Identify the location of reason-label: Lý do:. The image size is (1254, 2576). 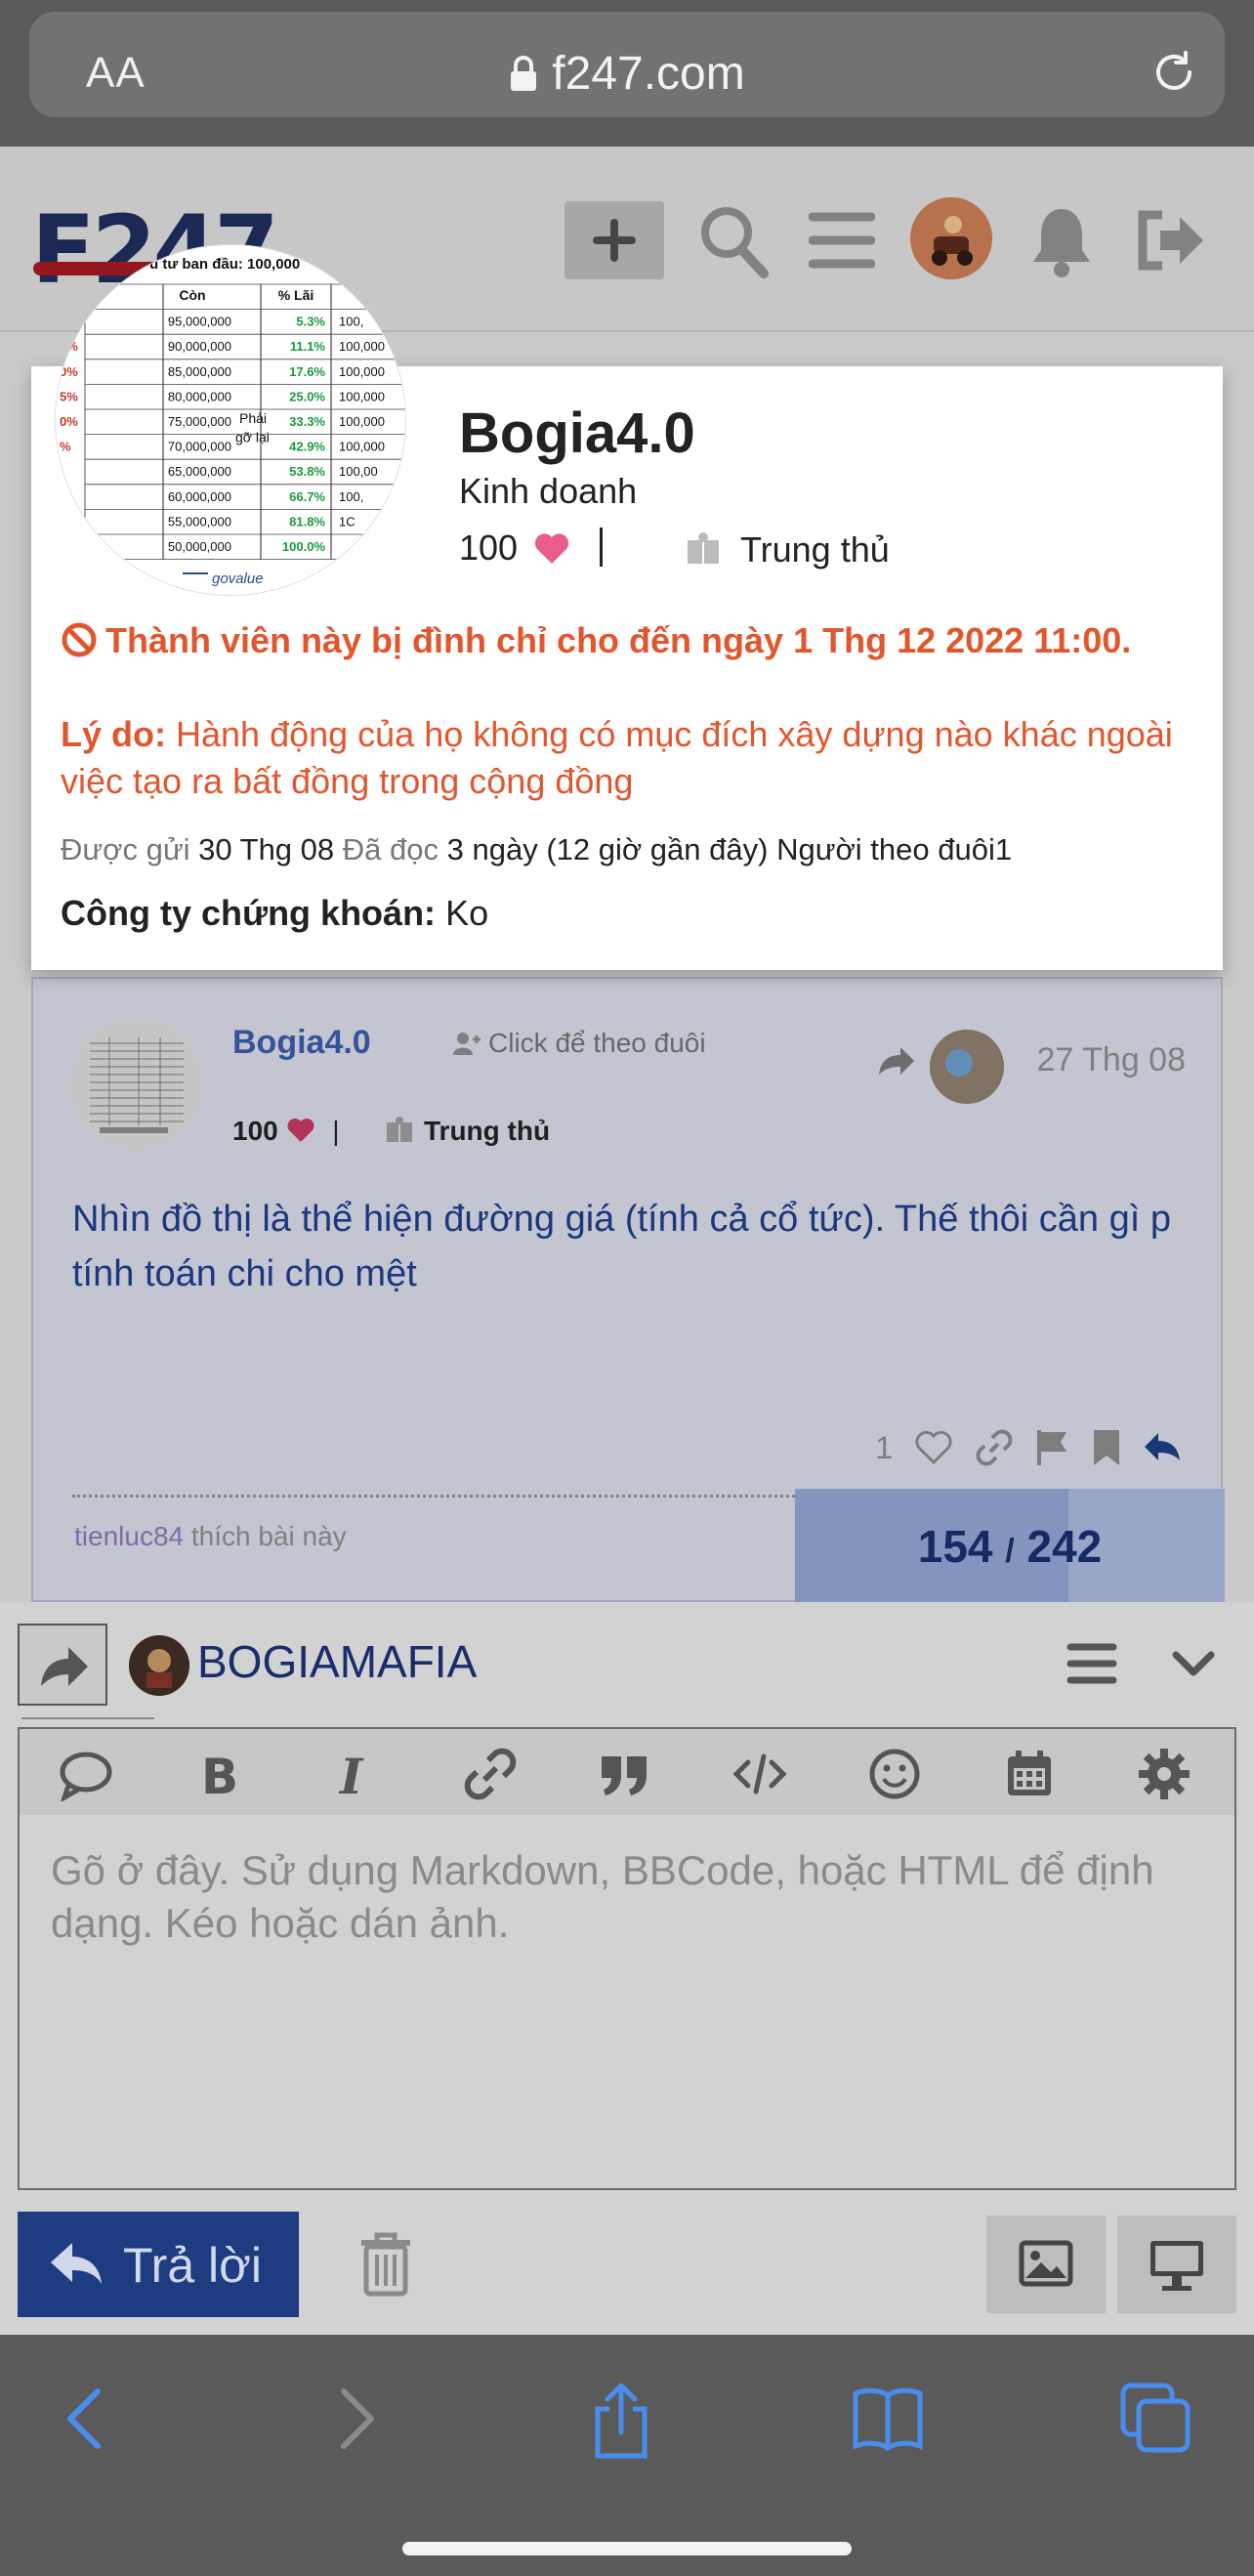
(114, 734).